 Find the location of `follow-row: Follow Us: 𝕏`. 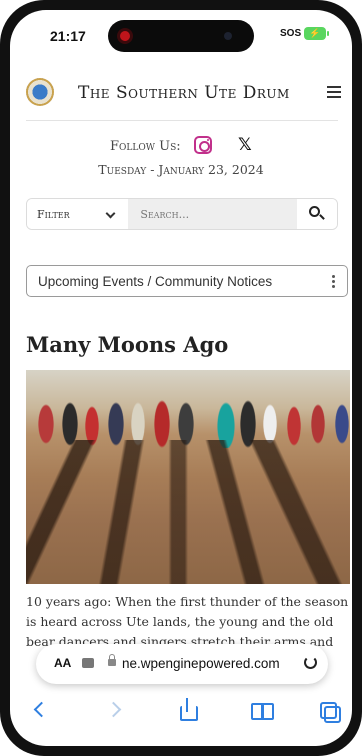

follow-row: Follow Us: 𝕏 is located at coordinates (181, 146).